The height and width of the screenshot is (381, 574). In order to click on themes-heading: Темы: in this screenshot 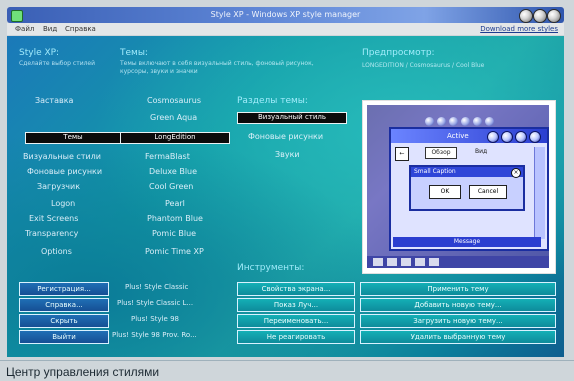, I will do `click(134, 53)`.